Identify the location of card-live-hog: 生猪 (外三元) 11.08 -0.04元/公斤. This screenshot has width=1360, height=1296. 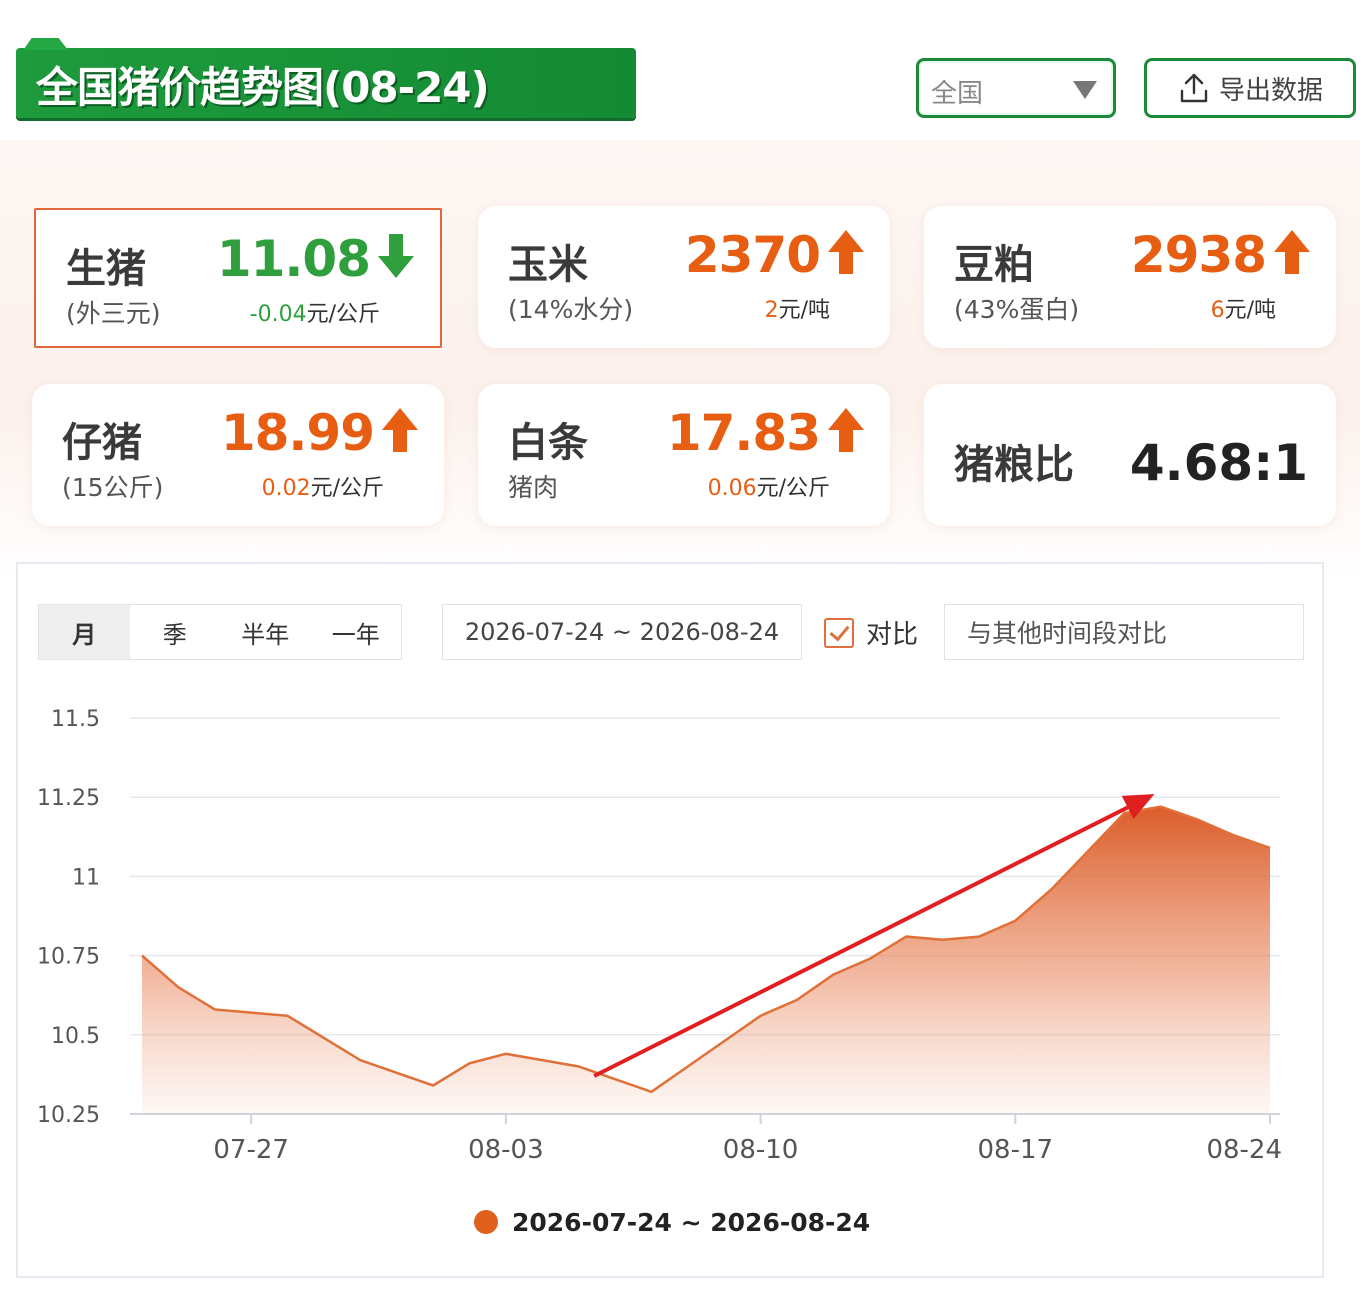
(238, 278).